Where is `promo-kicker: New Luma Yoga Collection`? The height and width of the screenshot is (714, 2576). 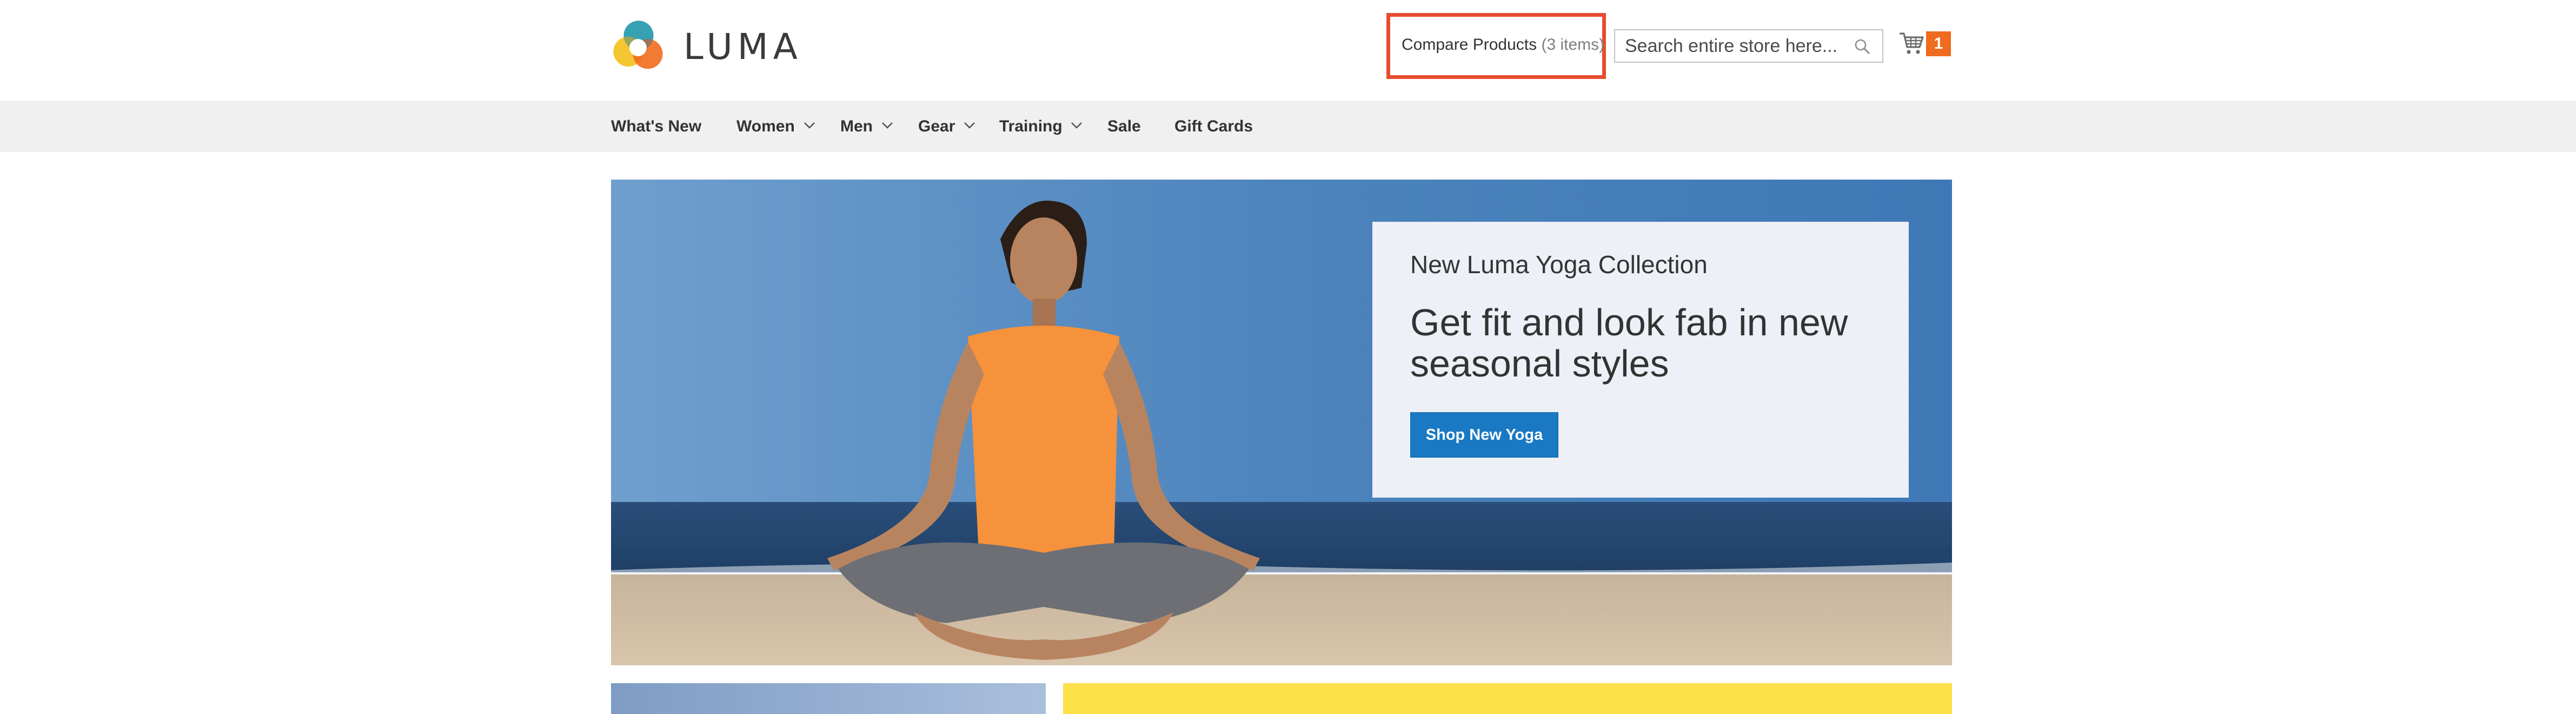
promo-kicker: New Luma Yoga Collection is located at coordinates (1559, 264).